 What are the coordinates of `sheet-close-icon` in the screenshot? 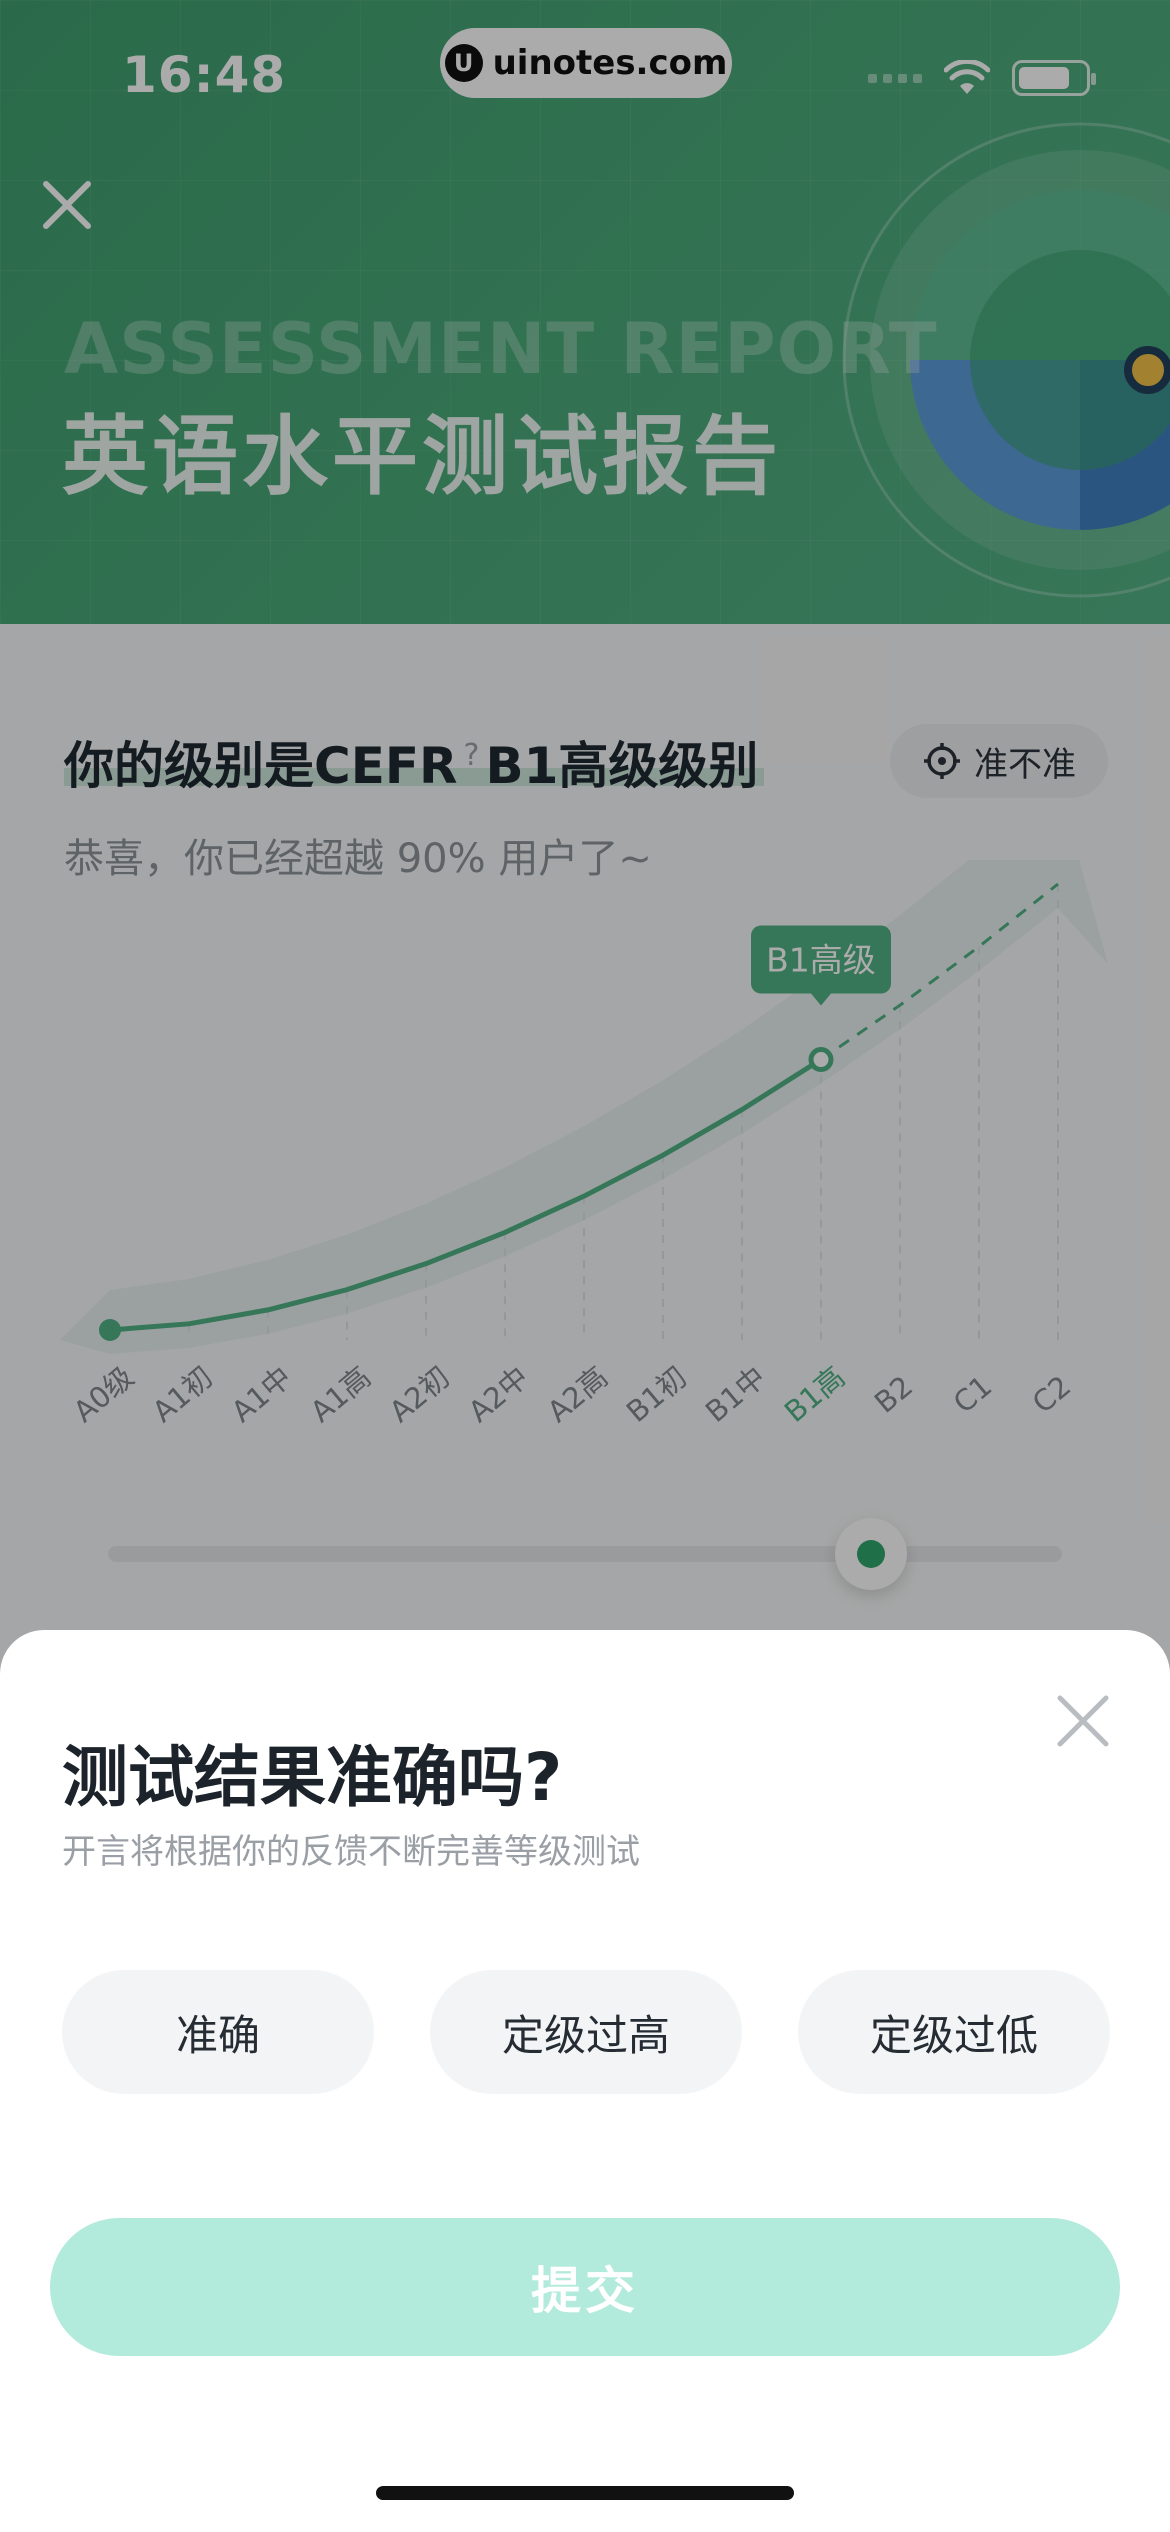 It's located at (1083, 1721).